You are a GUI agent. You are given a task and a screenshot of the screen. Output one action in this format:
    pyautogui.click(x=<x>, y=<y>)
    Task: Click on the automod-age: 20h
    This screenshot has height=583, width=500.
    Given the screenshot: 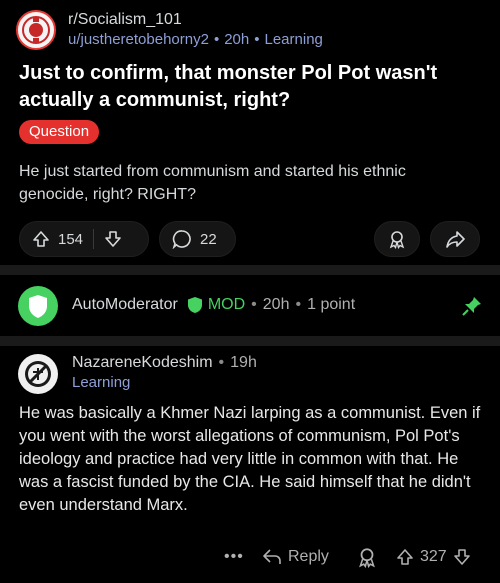 What is the action you would take?
    pyautogui.click(x=276, y=304)
    